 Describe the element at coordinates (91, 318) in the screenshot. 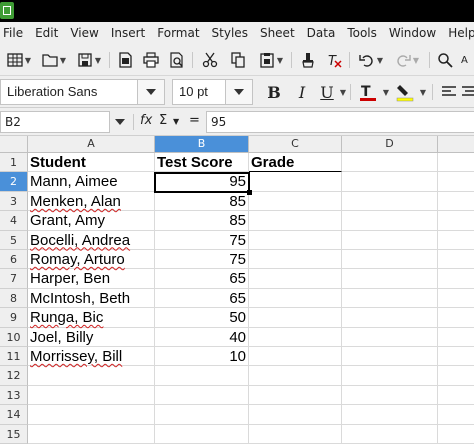

I see `cell-a9: Runga, Bic` at that location.